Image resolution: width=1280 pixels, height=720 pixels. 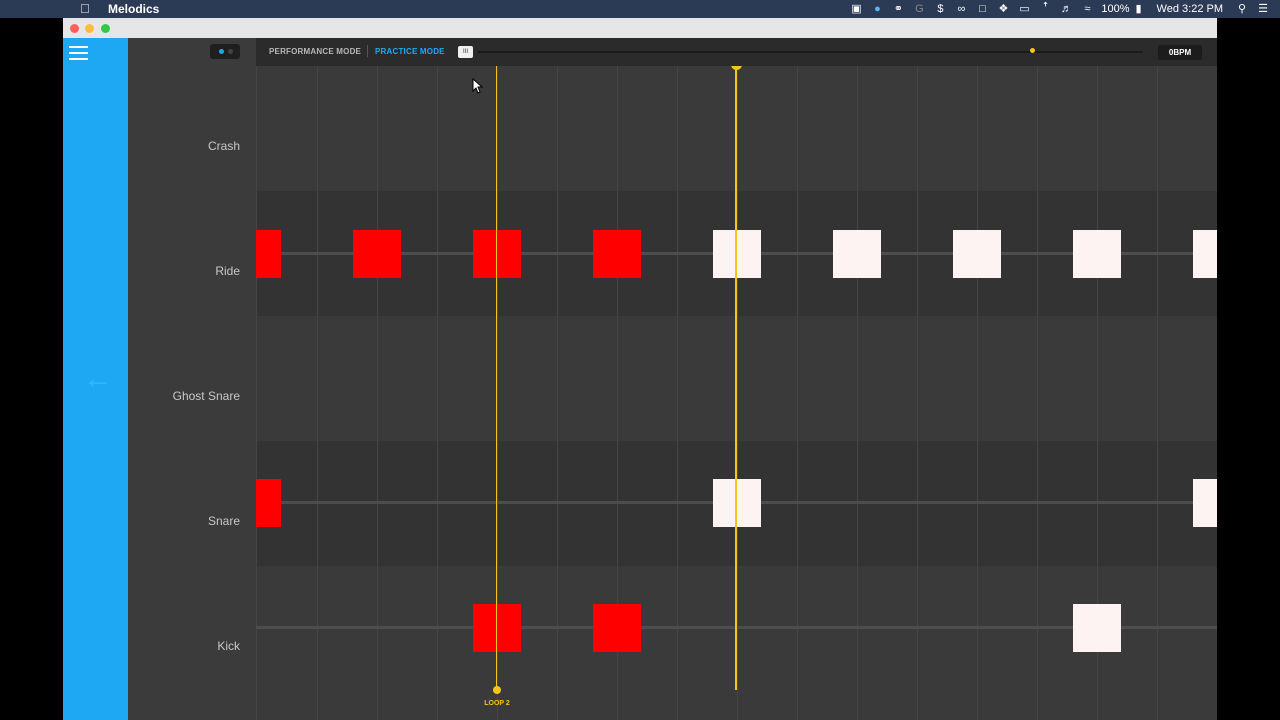 What do you see at coordinates (961, 9) in the screenshot?
I see `glasses-icon: ∞` at bounding box center [961, 9].